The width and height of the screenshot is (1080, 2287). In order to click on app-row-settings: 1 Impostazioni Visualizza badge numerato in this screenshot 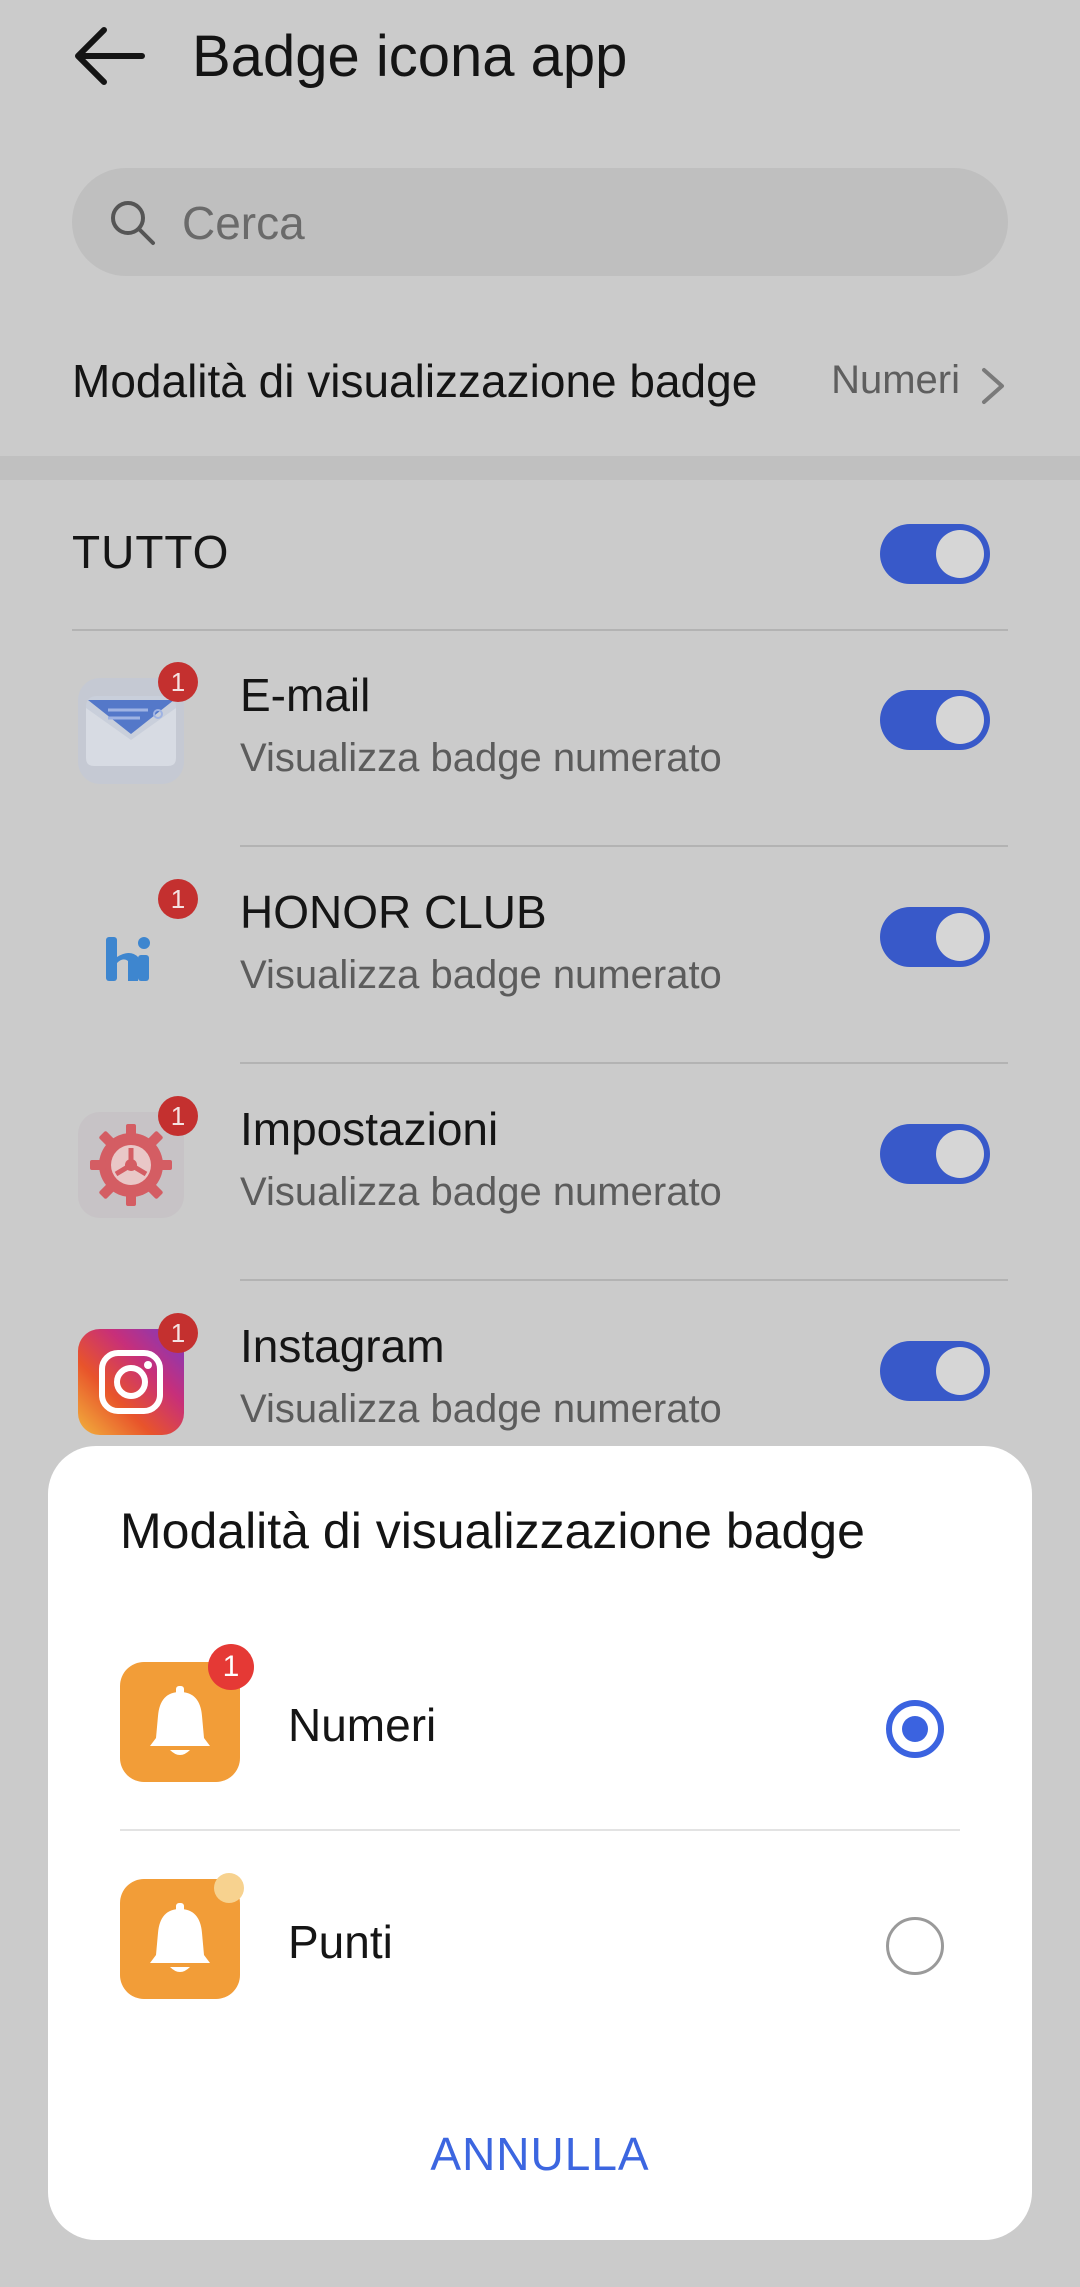, I will do `click(540, 1174)`.